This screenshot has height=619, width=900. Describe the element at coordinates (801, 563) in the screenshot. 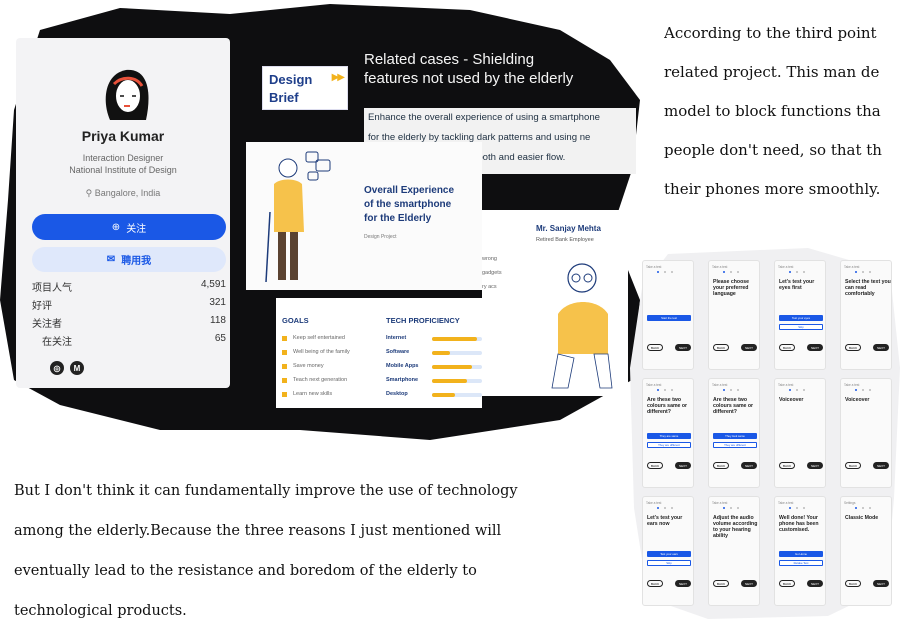

I see `phone-secondary-button: Retake Test` at that location.